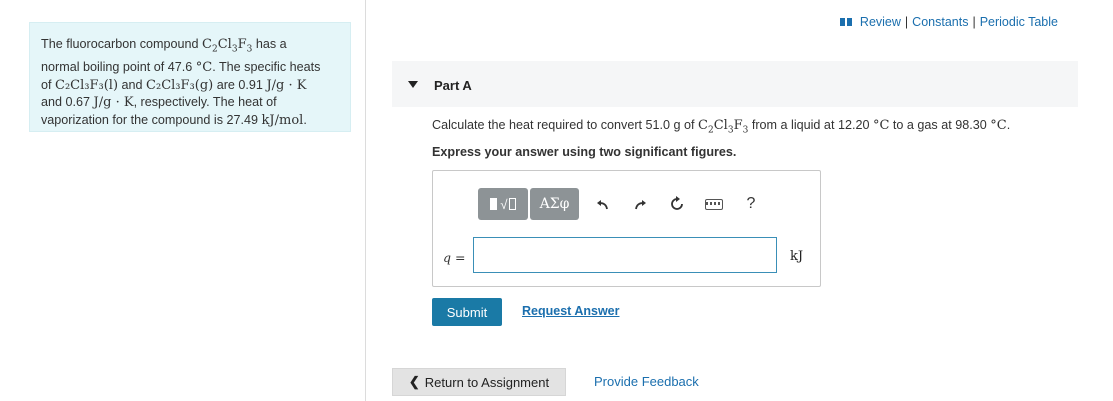 Image resolution: width=1113 pixels, height=401 pixels. What do you see at coordinates (845, 22) in the screenshot?
I see `book-icon` at bounding box center [845, 22].